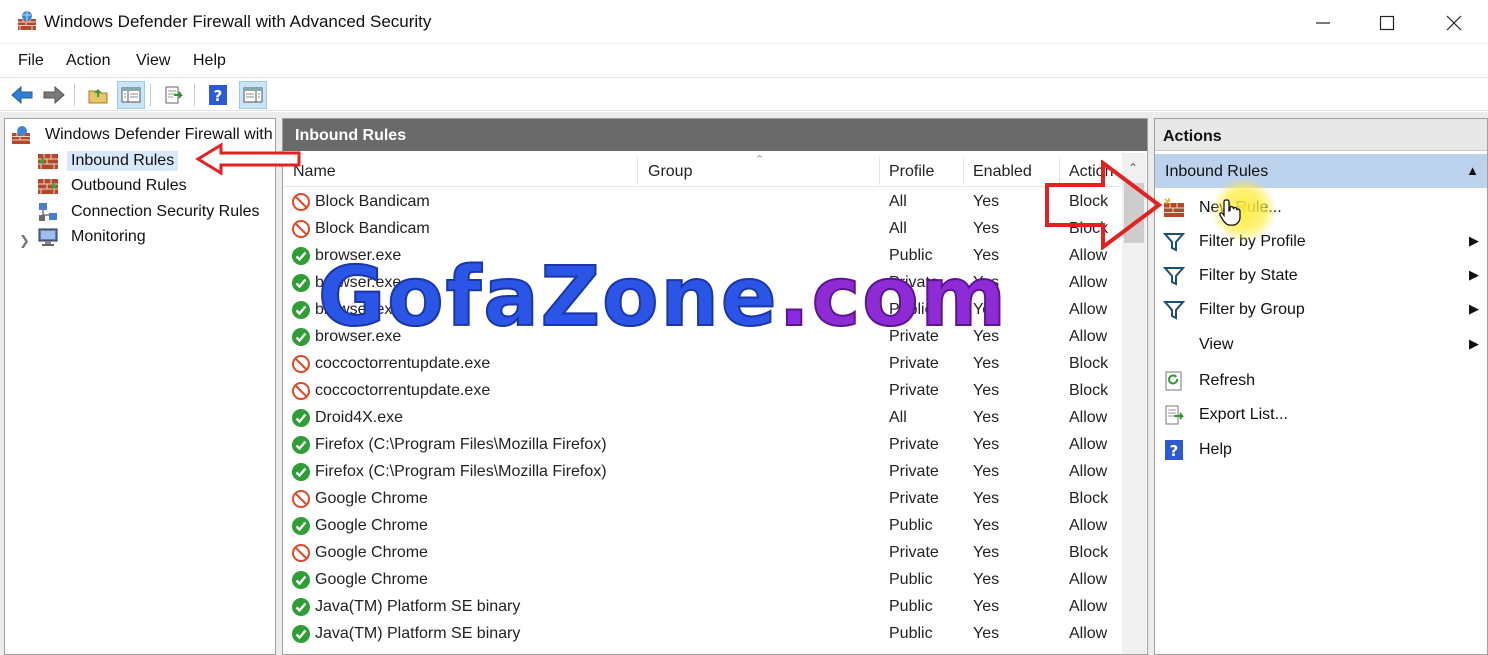 This screenshot has height=655, width=1488. I want to click on chevron-right-icon: ❯, so click(24, 241).